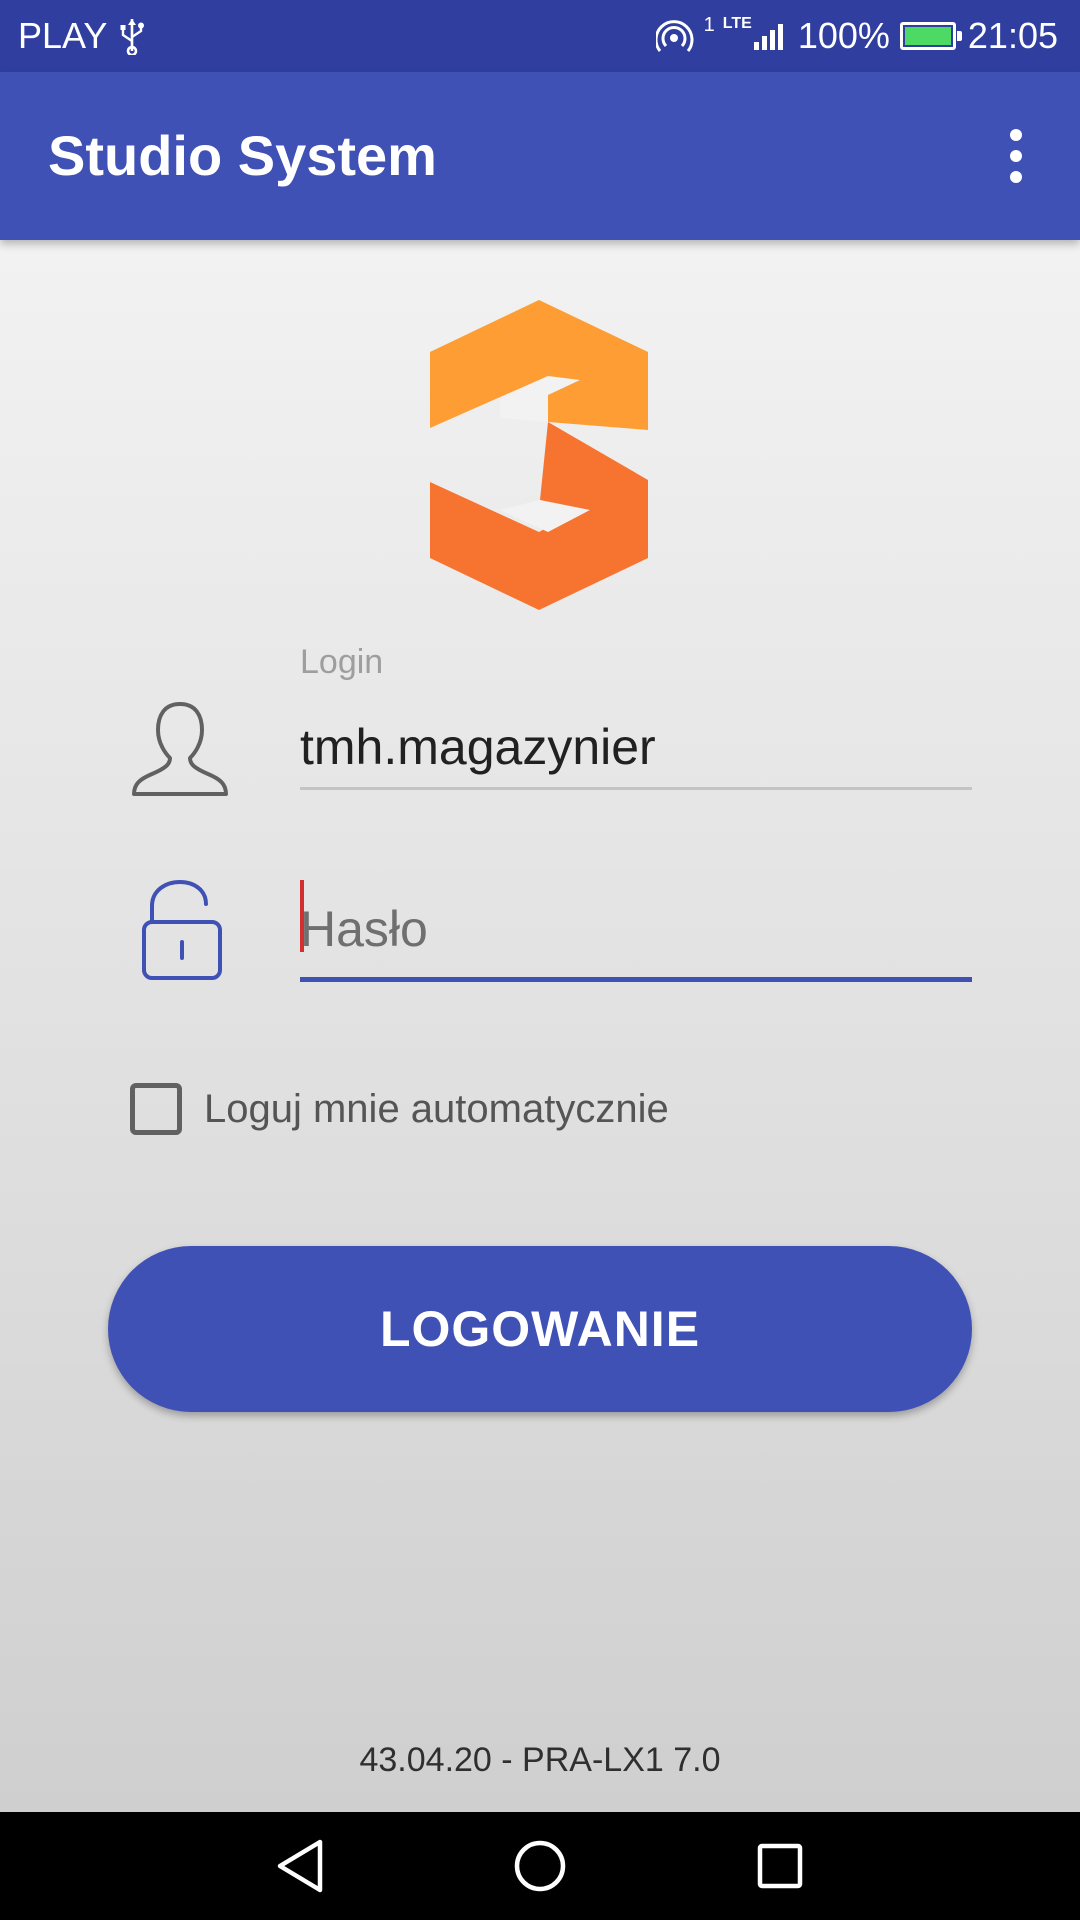 The height and width of the screenshot is (1920, 1080). I want to click on clock: 21:05, so click(1012, 35).